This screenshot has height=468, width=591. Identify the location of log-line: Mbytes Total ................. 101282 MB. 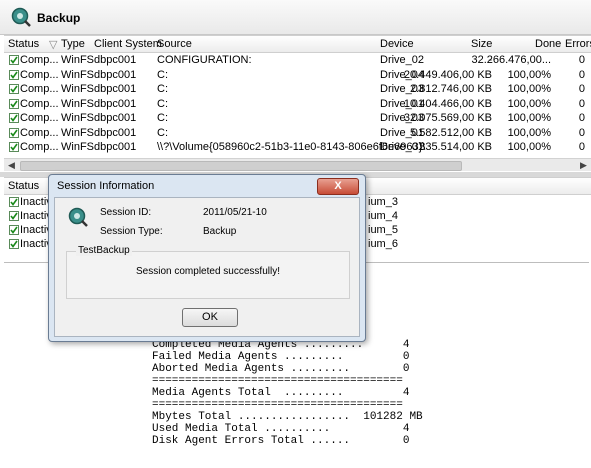
(287, 417).